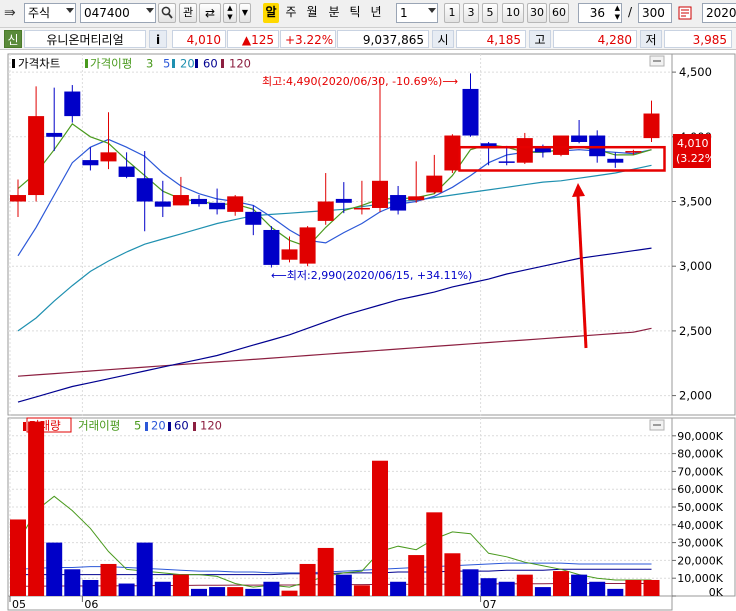  Describe the element at coordinates (537, 13) in the screenshot. I see `interval-30-button: 30` at that location.